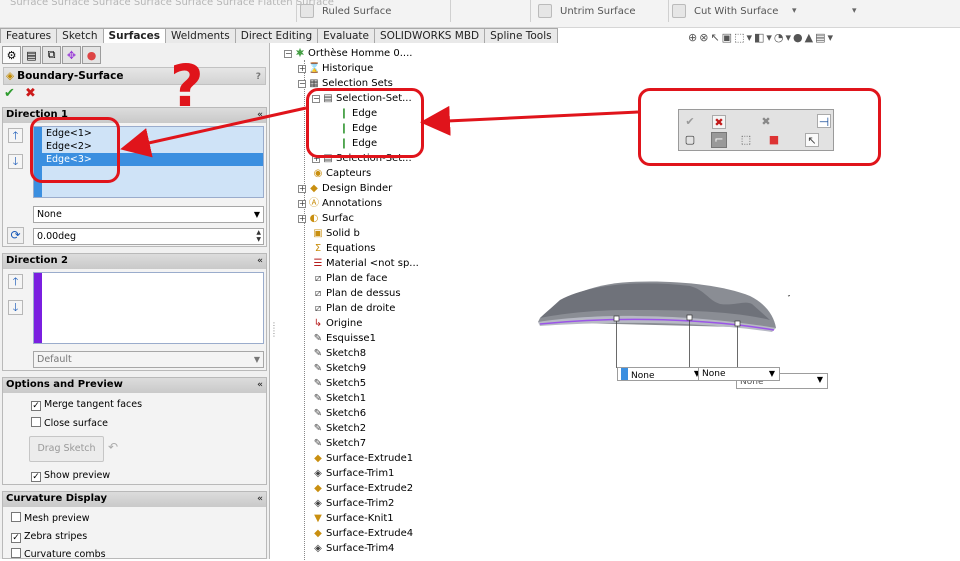  What do you see at coordinates (799, 37) in the screenshot?
I see `edit-appearance-icon: ●` at bounding box center [799, 37].